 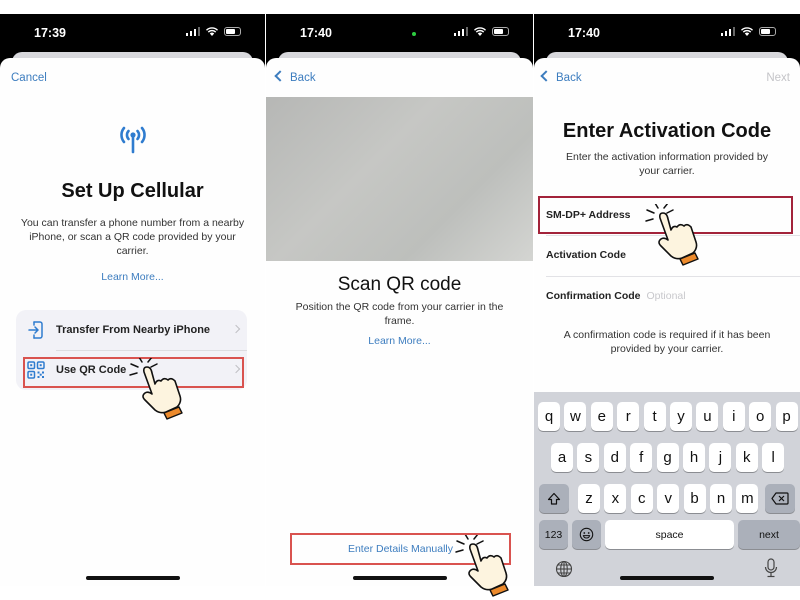 What do you see at coordinates (586, 255) in the screenshot?
I see `field-label: Activation Code` at bounding box center [586, 255].